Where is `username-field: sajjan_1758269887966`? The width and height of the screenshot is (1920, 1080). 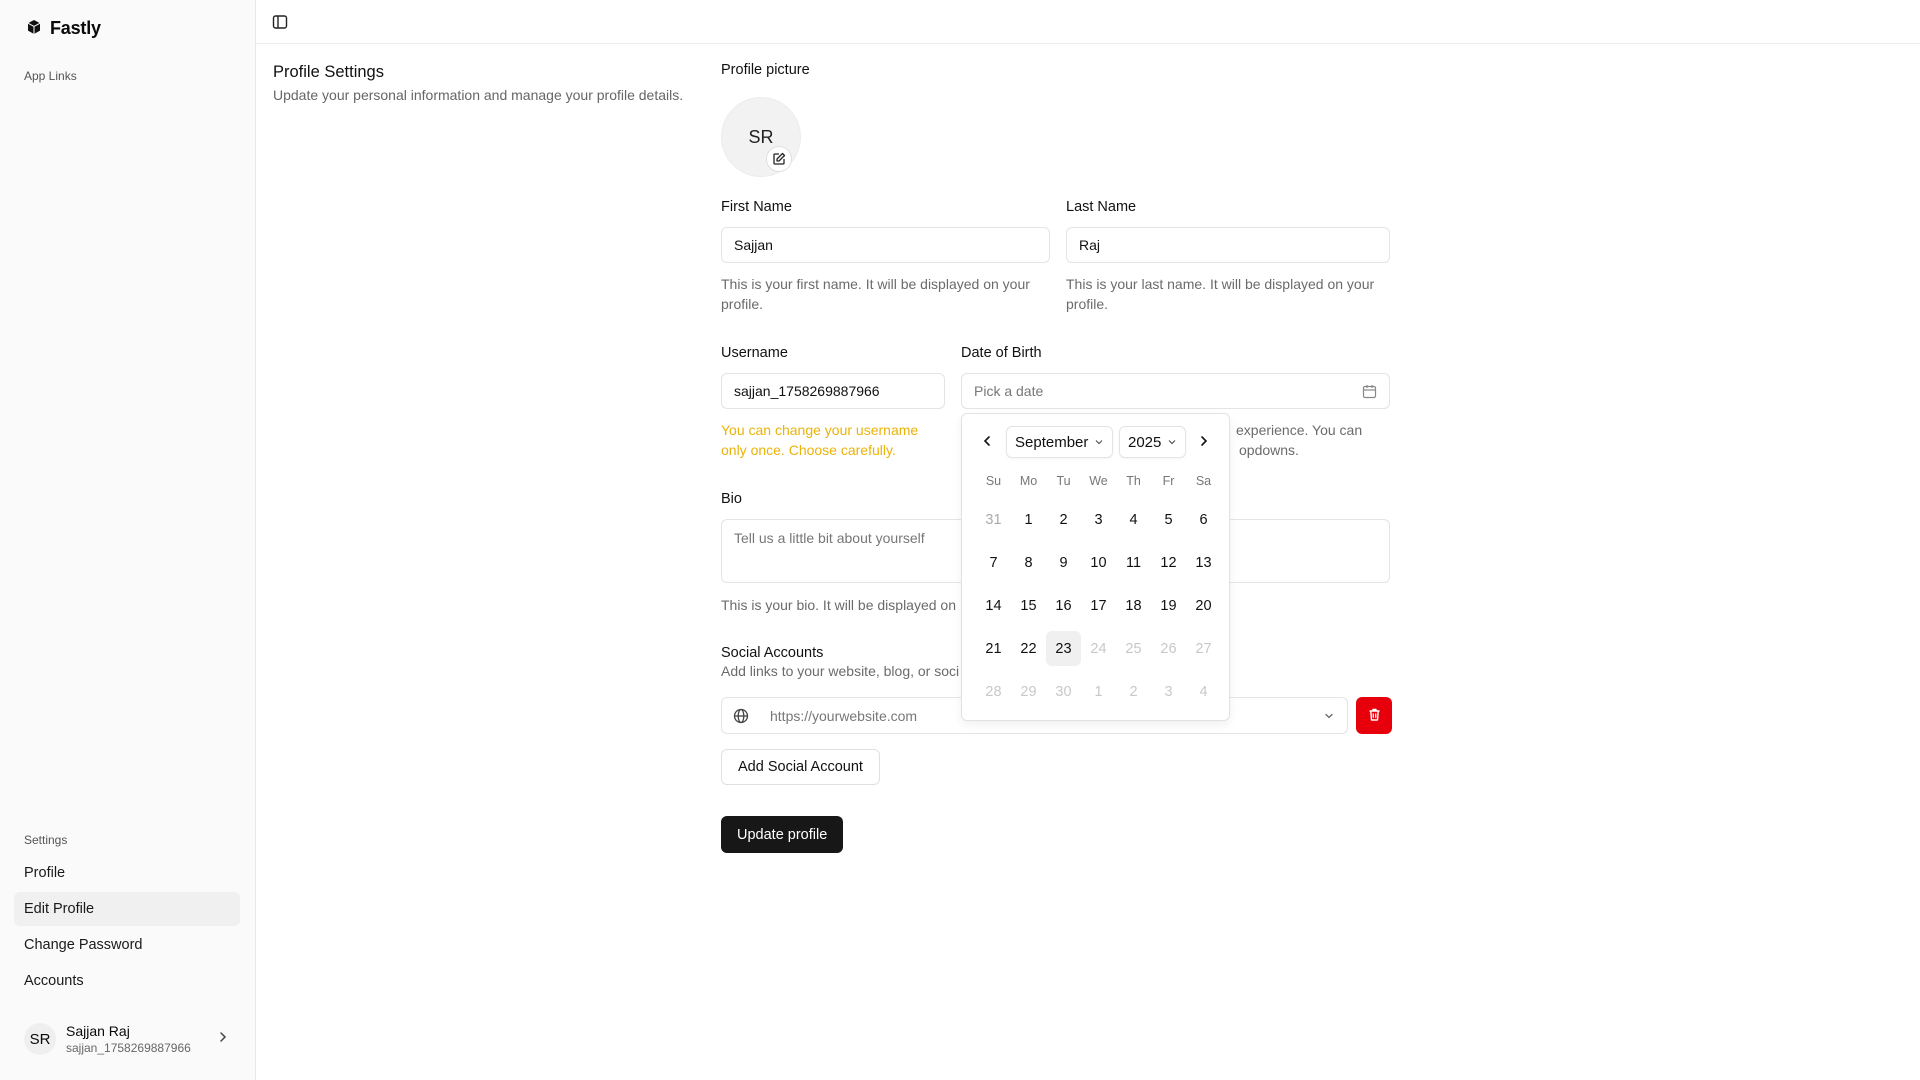
username-field: sajjan_1758269887966 is located at coordinates (833, 391).